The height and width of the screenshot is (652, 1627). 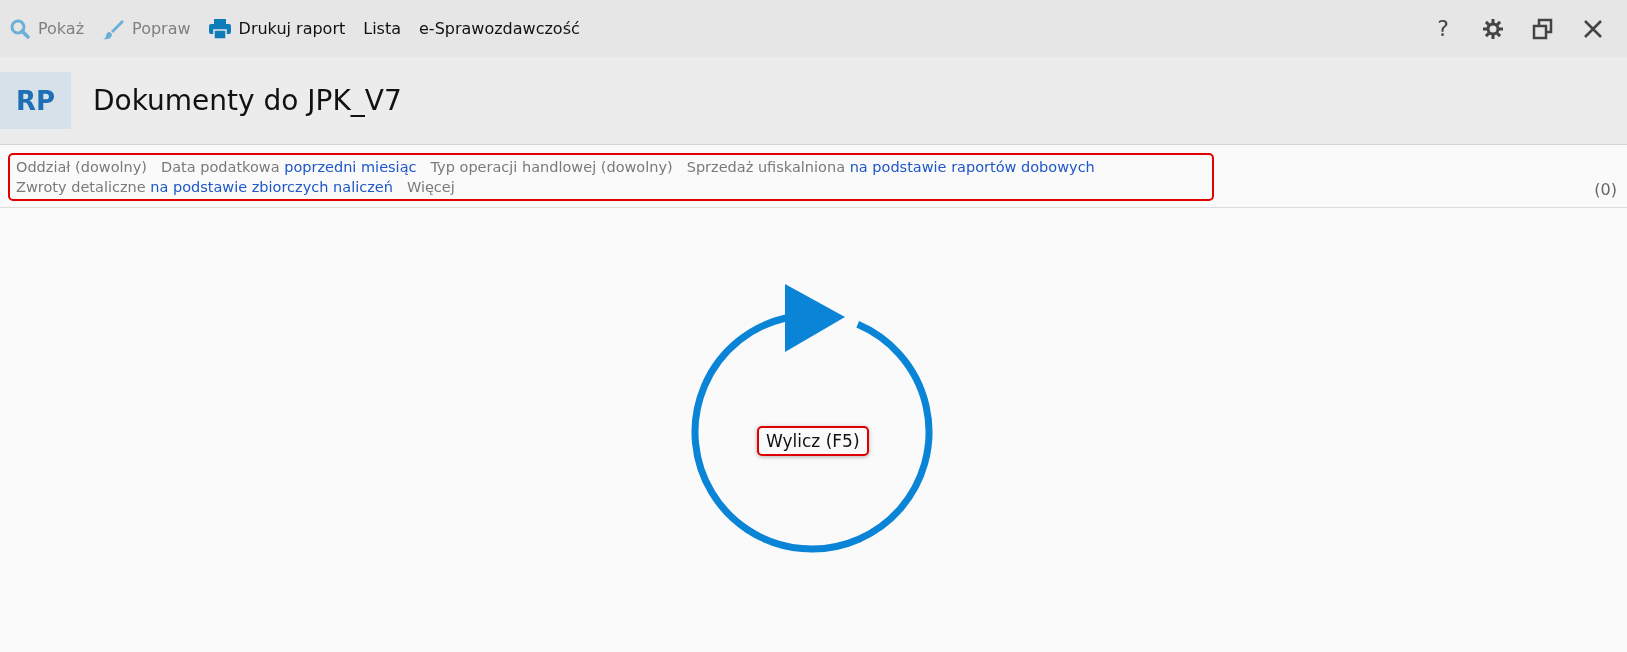 What do you see at coordinates (20, 28) in the screenshot?
I see `search-icon` at bounding box center [20, 28].